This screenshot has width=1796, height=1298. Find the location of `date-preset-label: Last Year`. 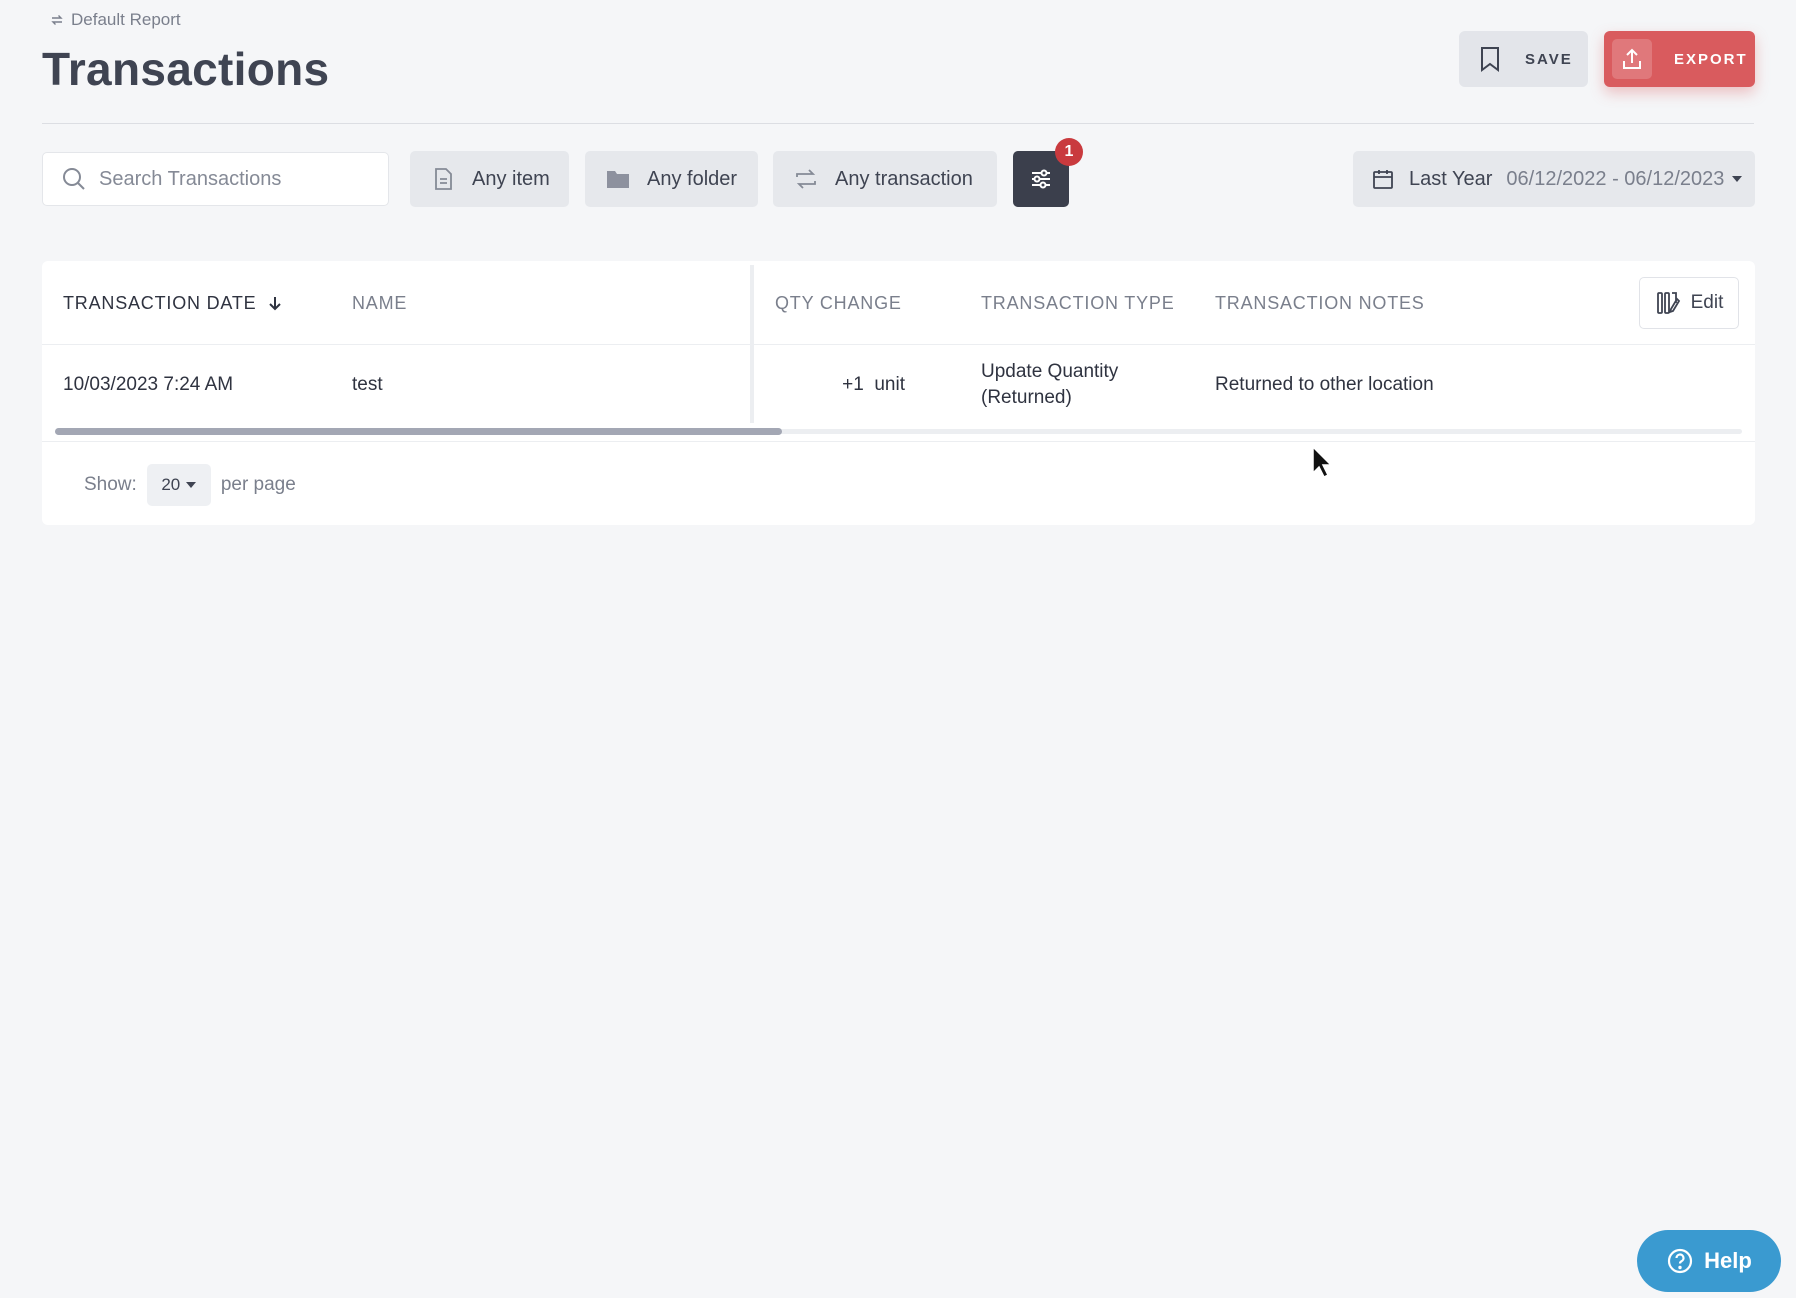

date-preset-label: Last Year is located at coordinates (1451, 178).